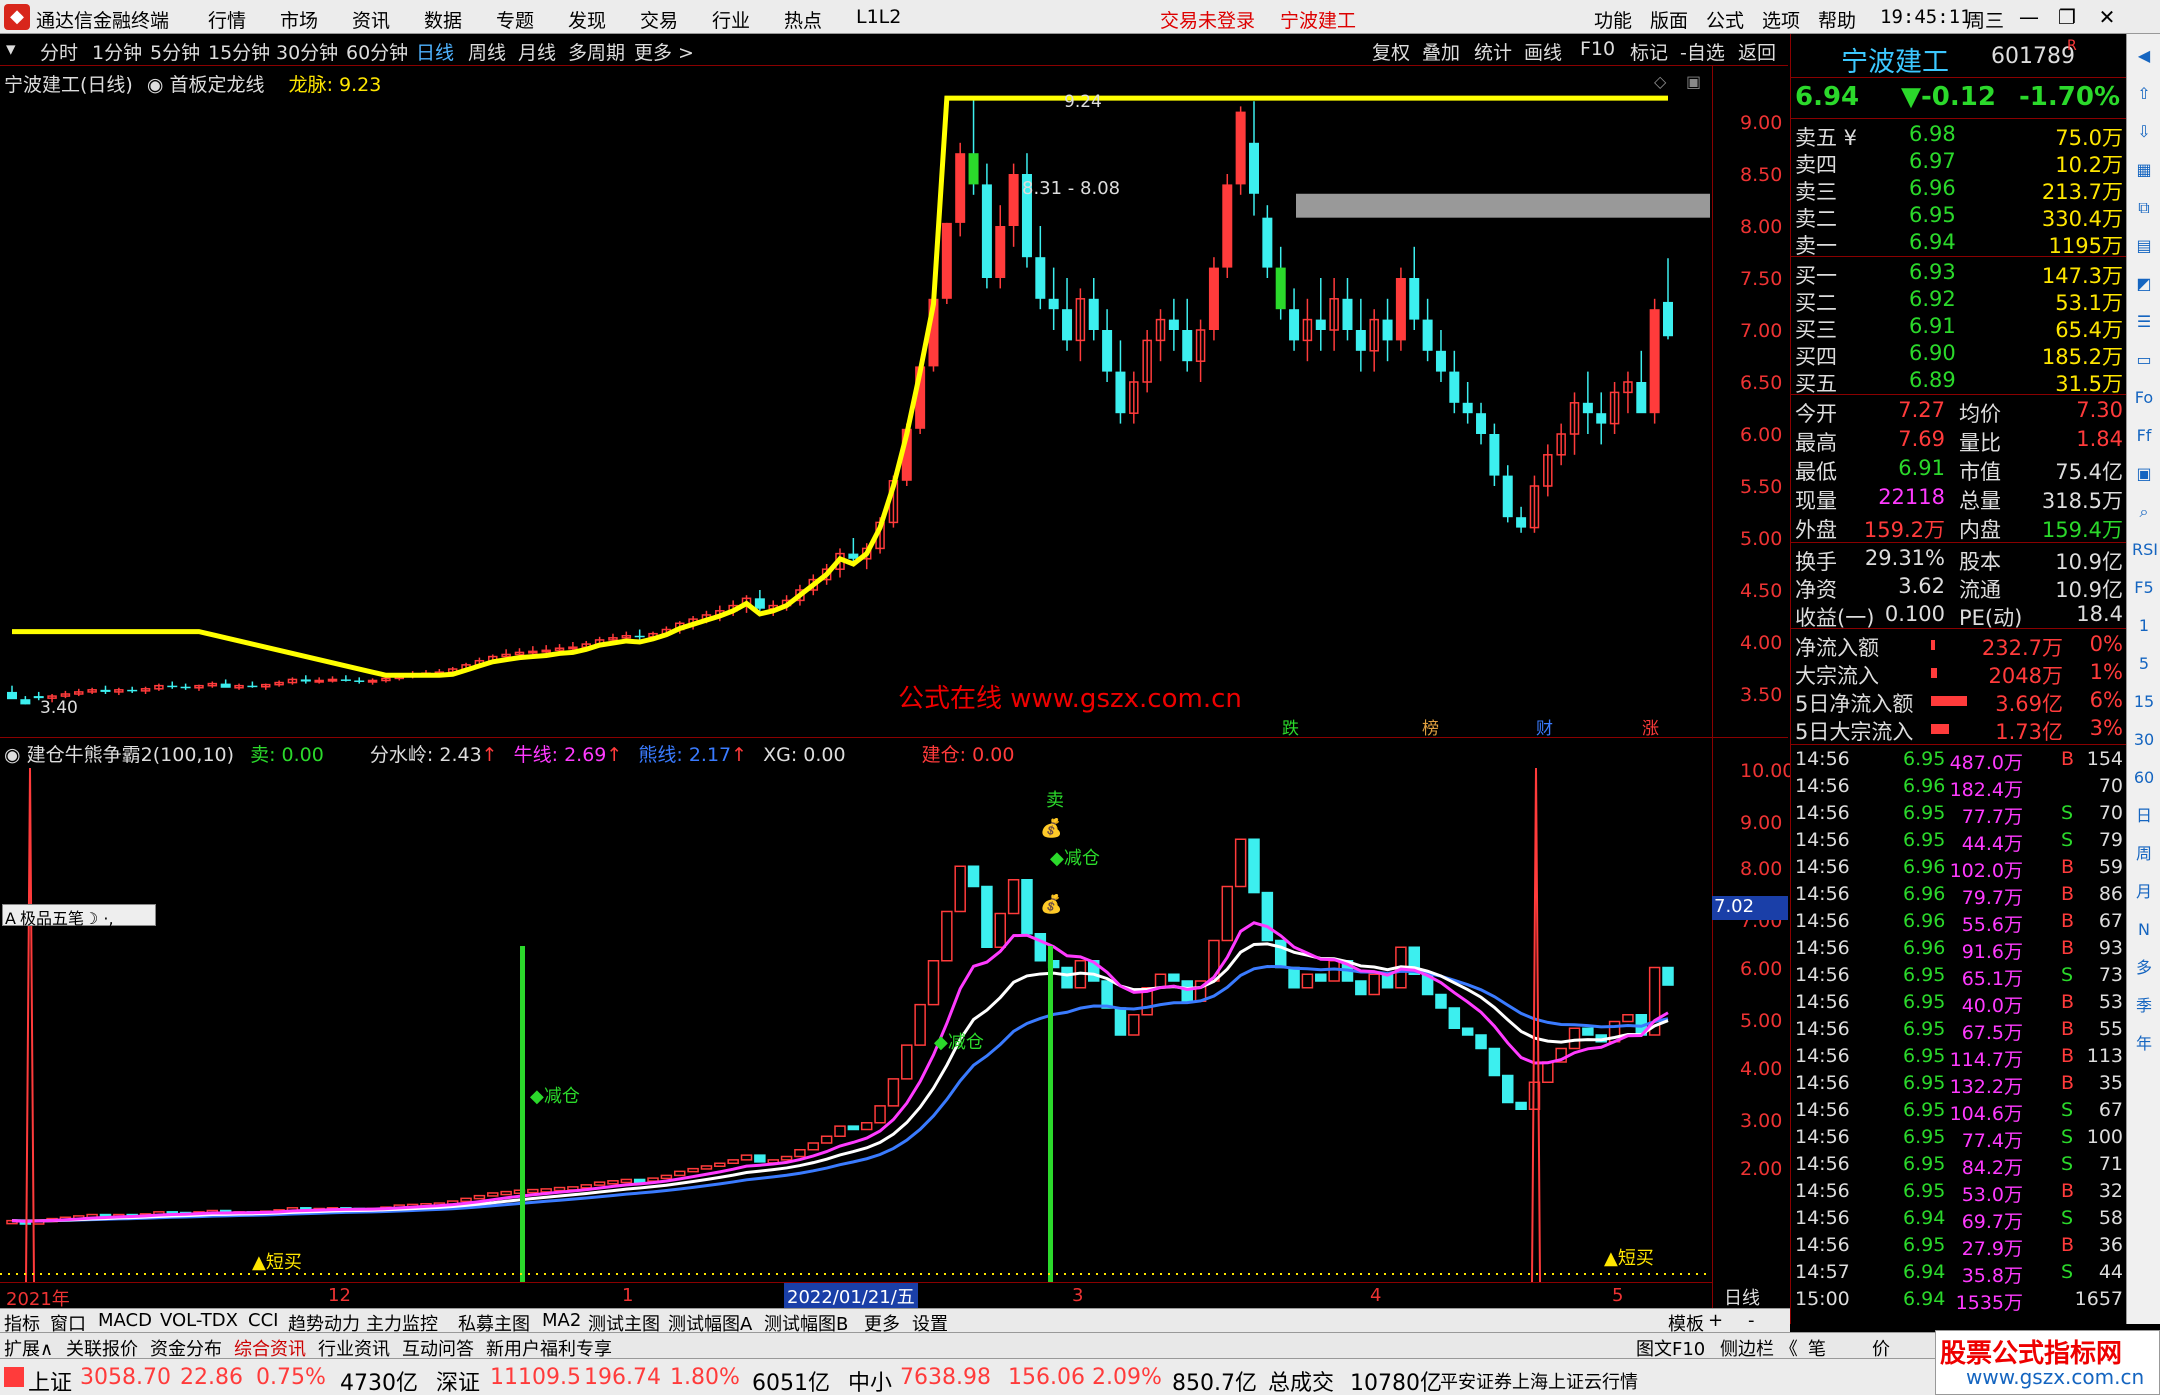  Describe the element at coordinates (2144, 398) in the screenshot. I see `sidebar-tool-icon: Fo` at that location.